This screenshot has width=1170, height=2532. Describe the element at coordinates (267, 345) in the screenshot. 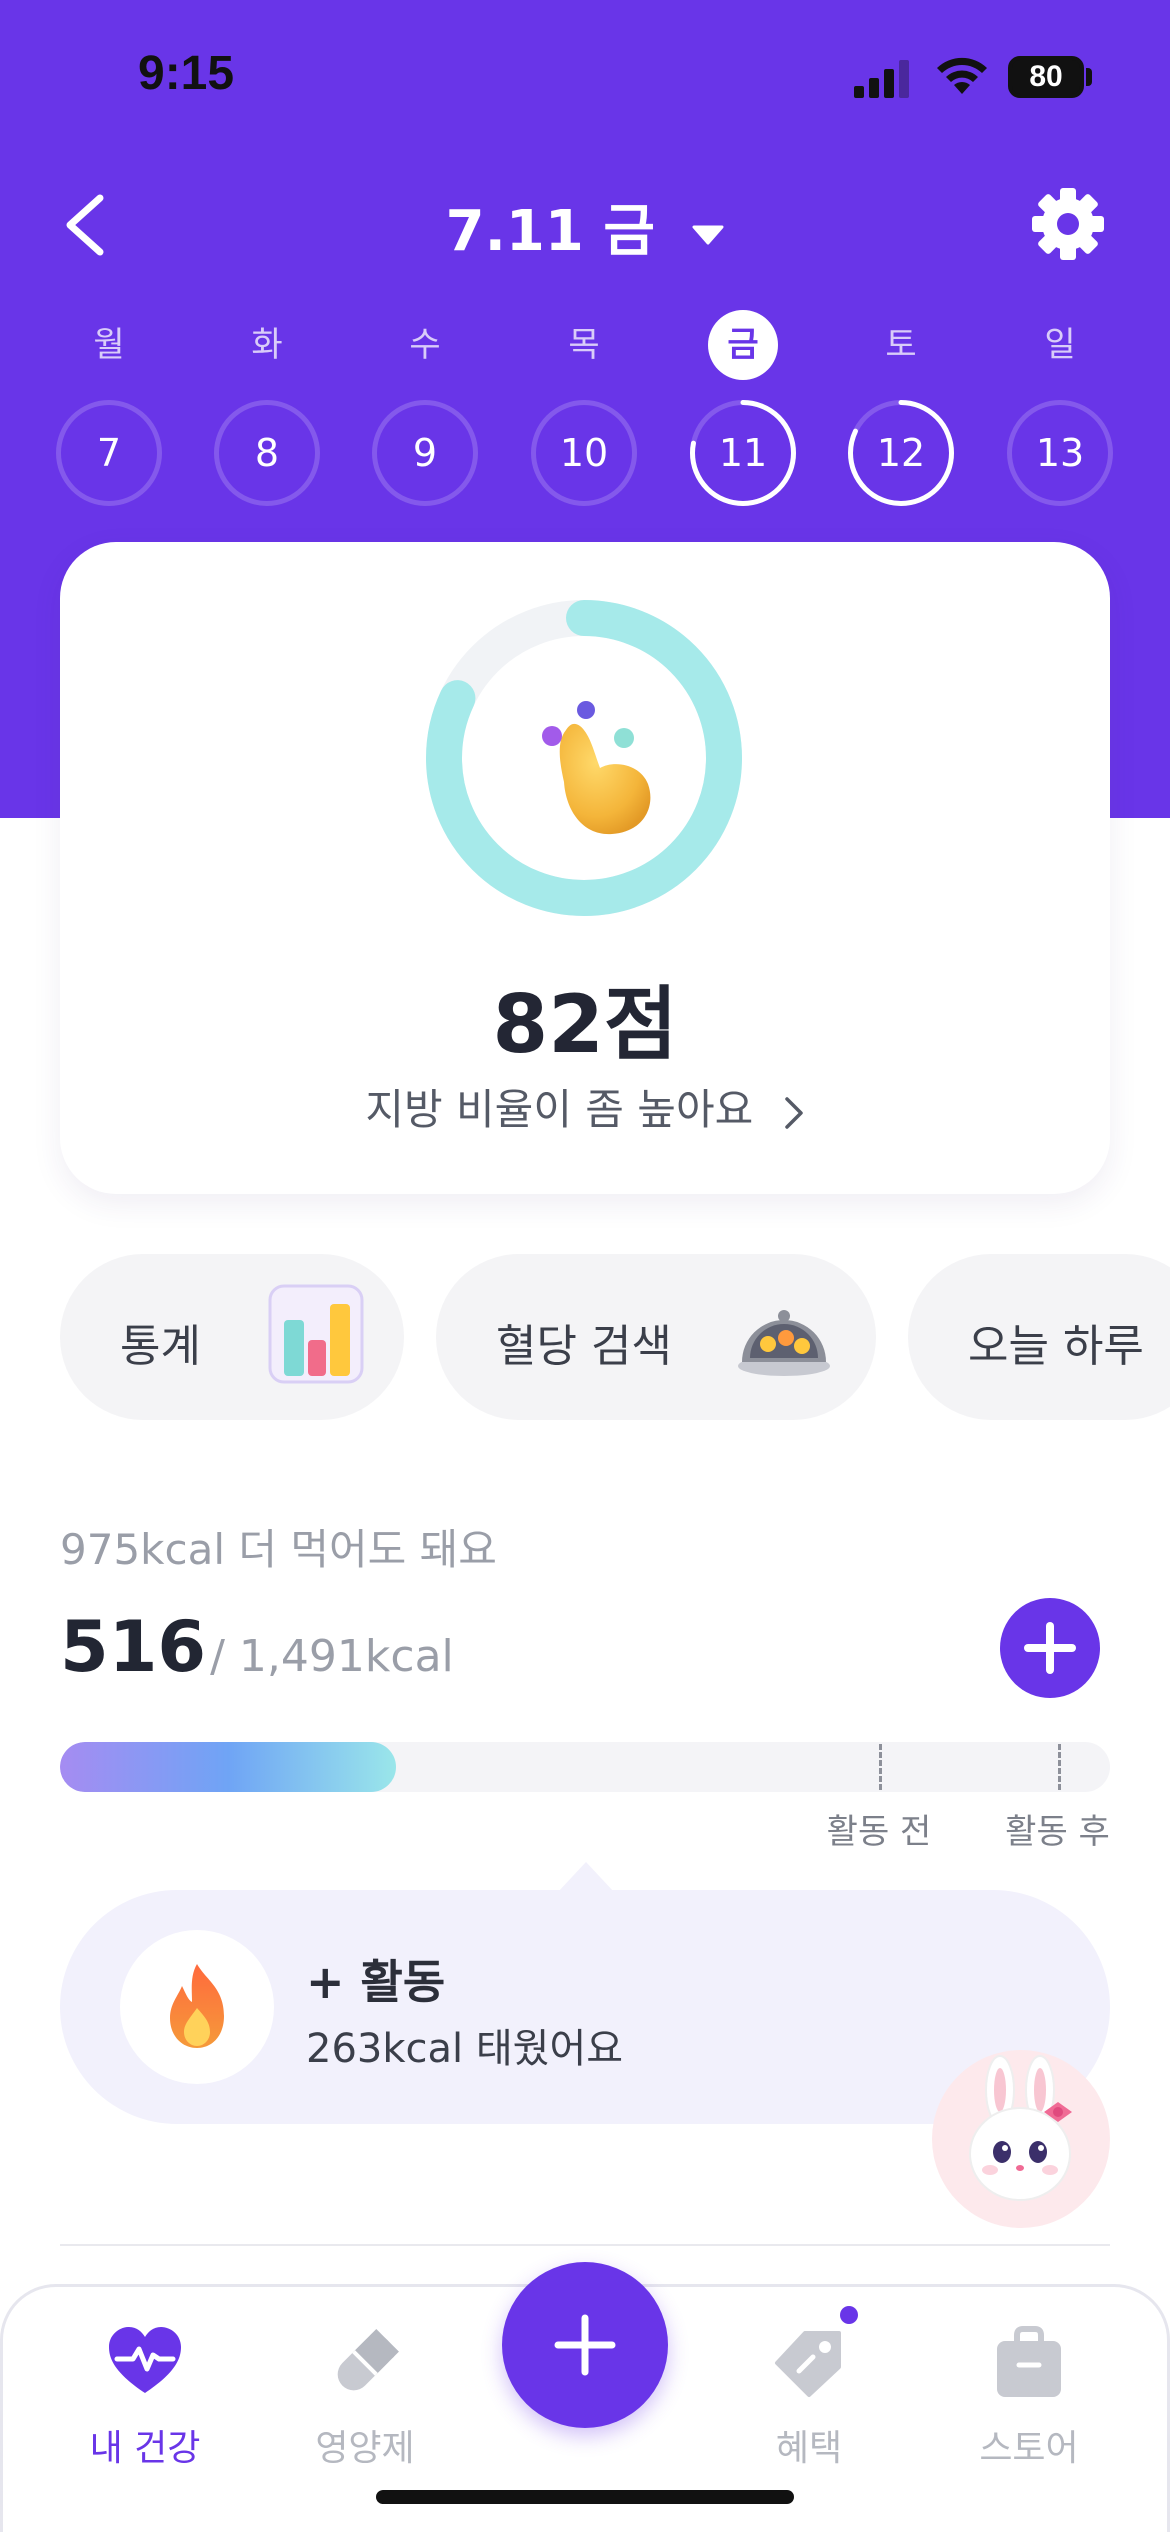

I see `day-name: 화` at that location.